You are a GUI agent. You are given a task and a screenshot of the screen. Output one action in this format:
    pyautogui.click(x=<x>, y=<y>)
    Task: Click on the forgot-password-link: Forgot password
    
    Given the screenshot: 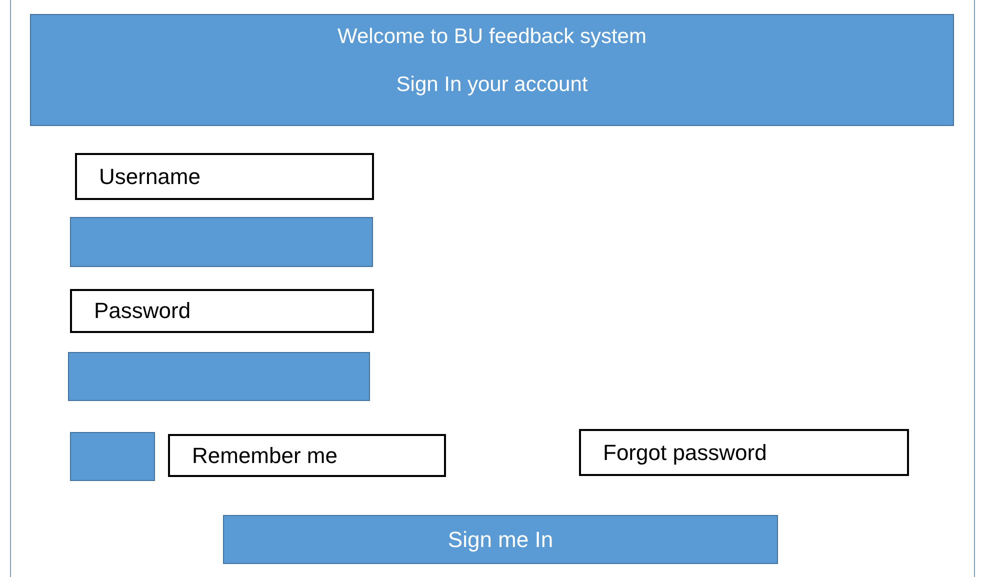 What is the action you would take?
    pyautogui.click(x=744, y=452)
    